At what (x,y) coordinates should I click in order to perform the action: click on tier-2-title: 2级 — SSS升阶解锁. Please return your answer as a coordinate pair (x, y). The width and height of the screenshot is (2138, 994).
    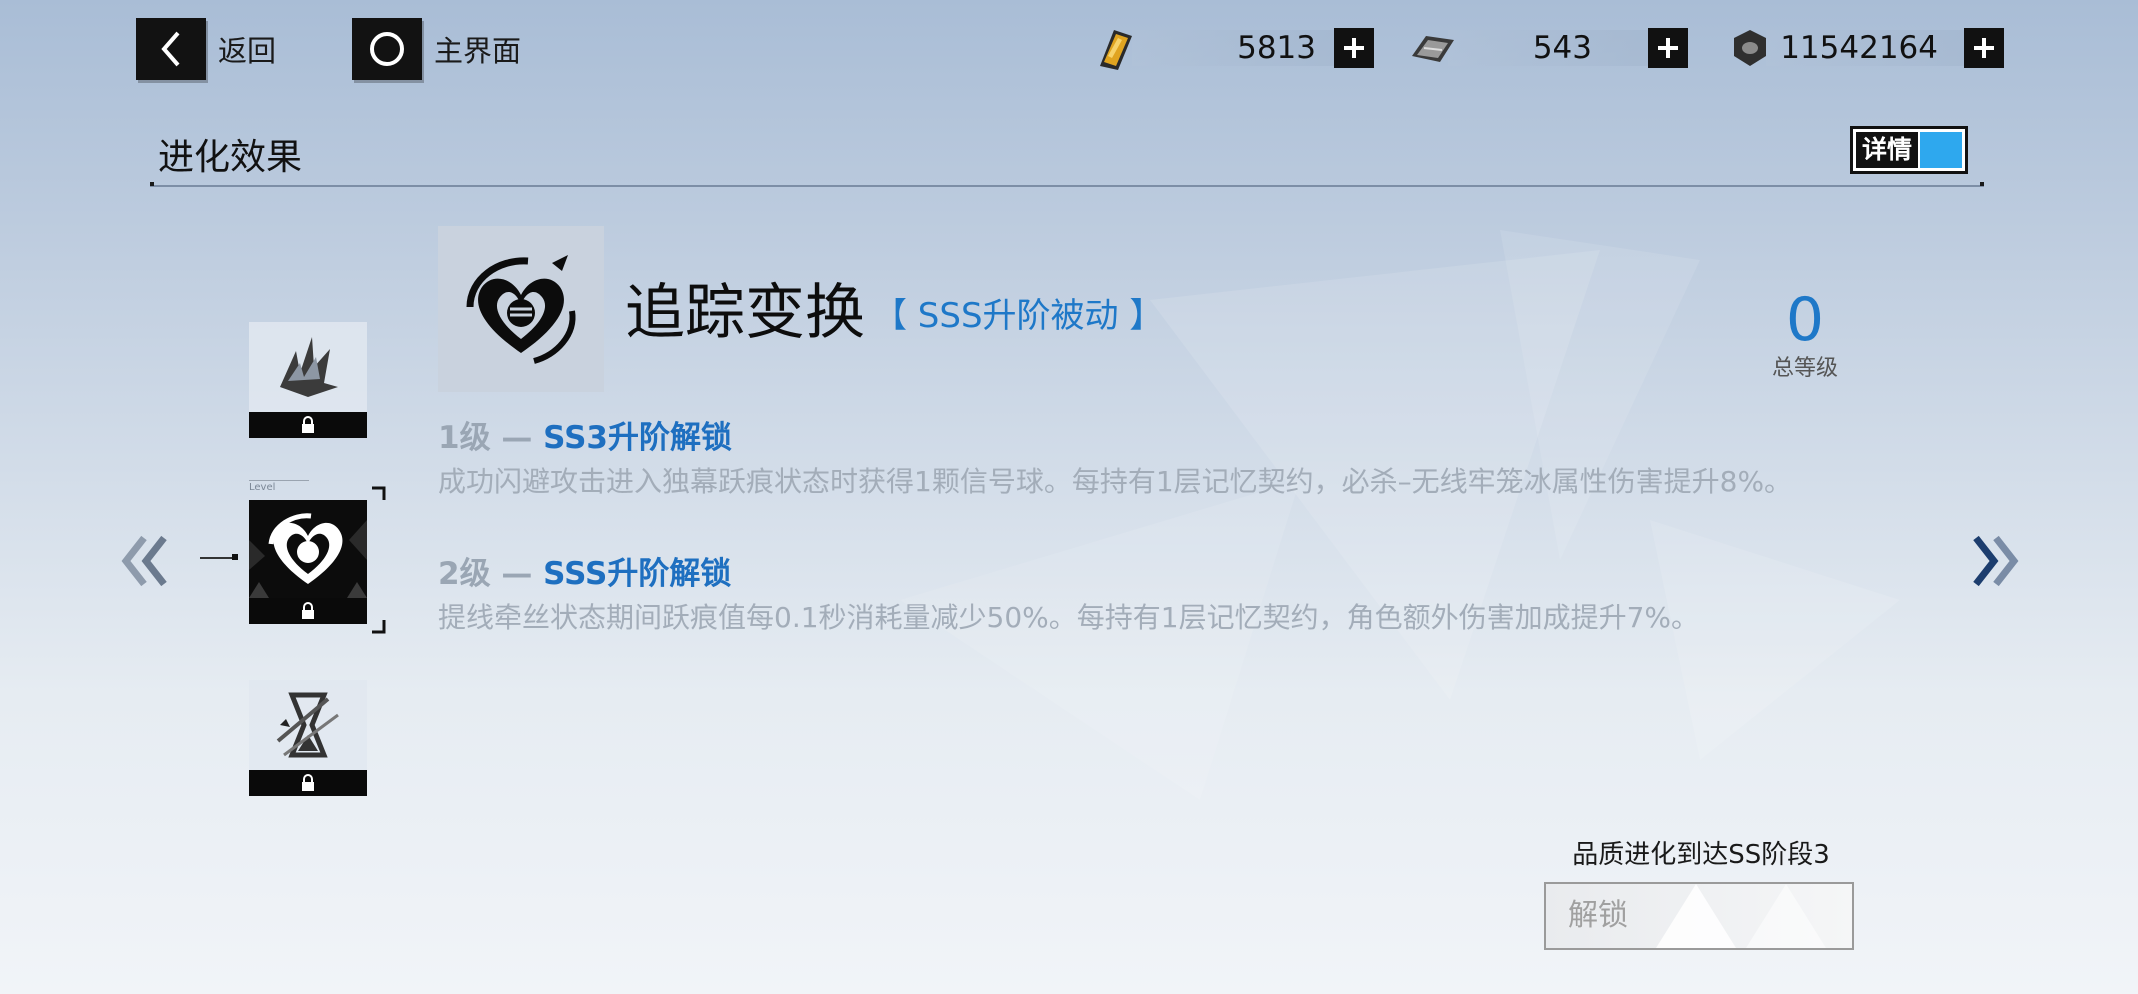
    Looking at the image, I should click on (584, 570).